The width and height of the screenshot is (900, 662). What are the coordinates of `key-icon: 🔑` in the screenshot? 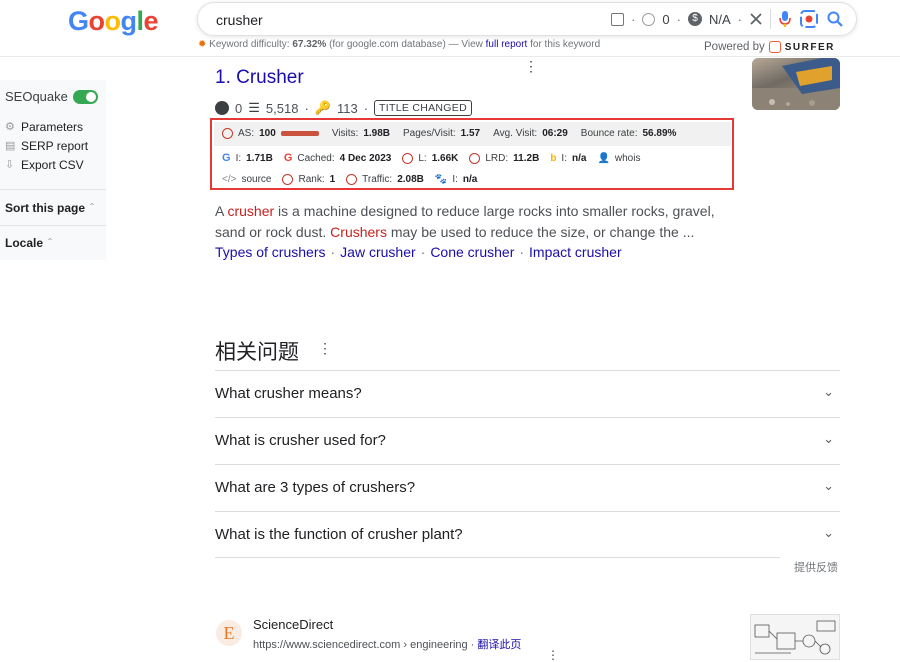 It's located at (322, 107).